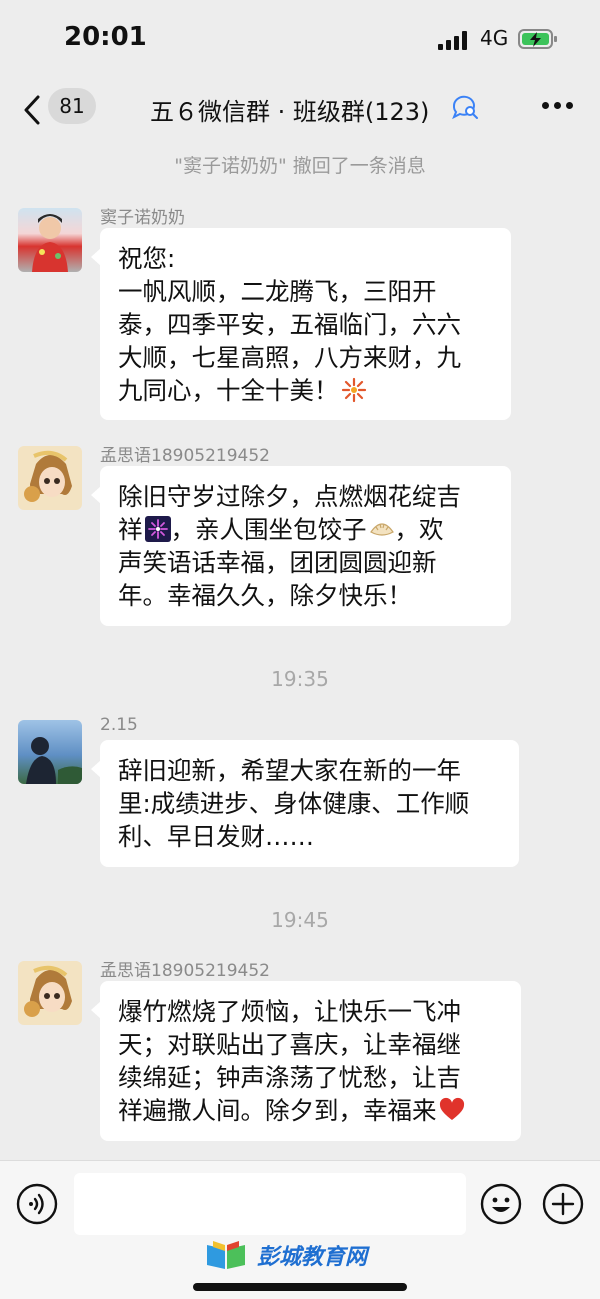 The image size is (600, 1299). What do you see at coordinates (300, 1287) in the screenshot?
I see `home-indicator` at bounding box center [300, 1287].